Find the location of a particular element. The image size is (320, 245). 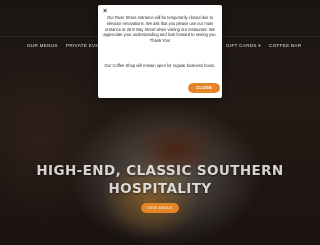

view-menus-button: VIEW MENUS is located at coordinates (160, 208).